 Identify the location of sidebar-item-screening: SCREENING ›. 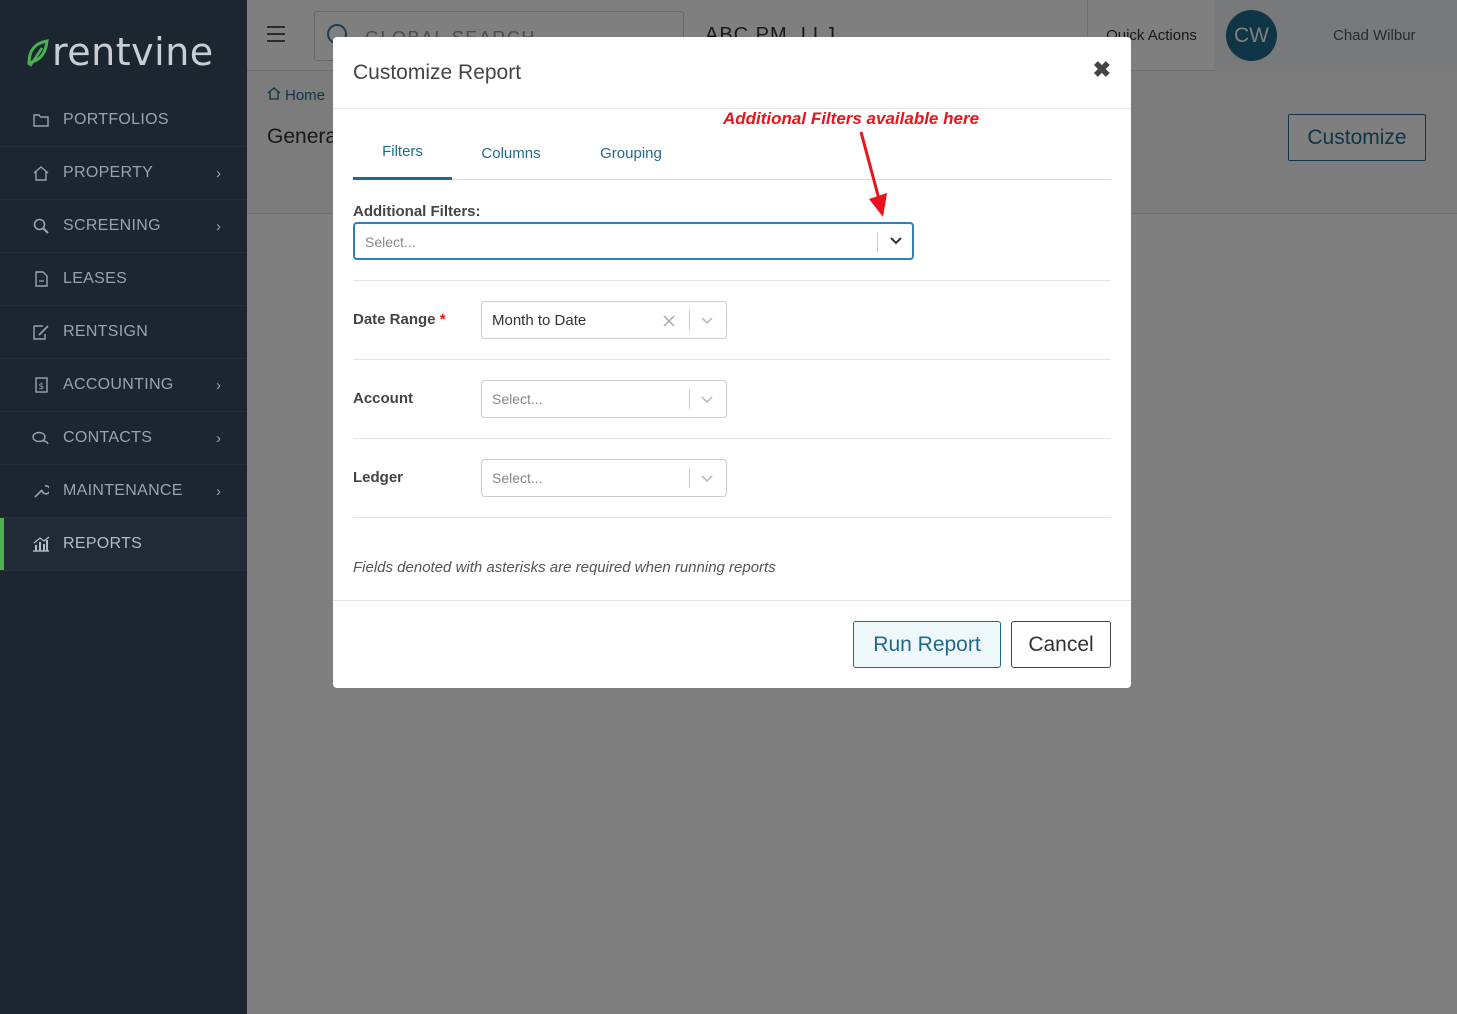
(123, 226).